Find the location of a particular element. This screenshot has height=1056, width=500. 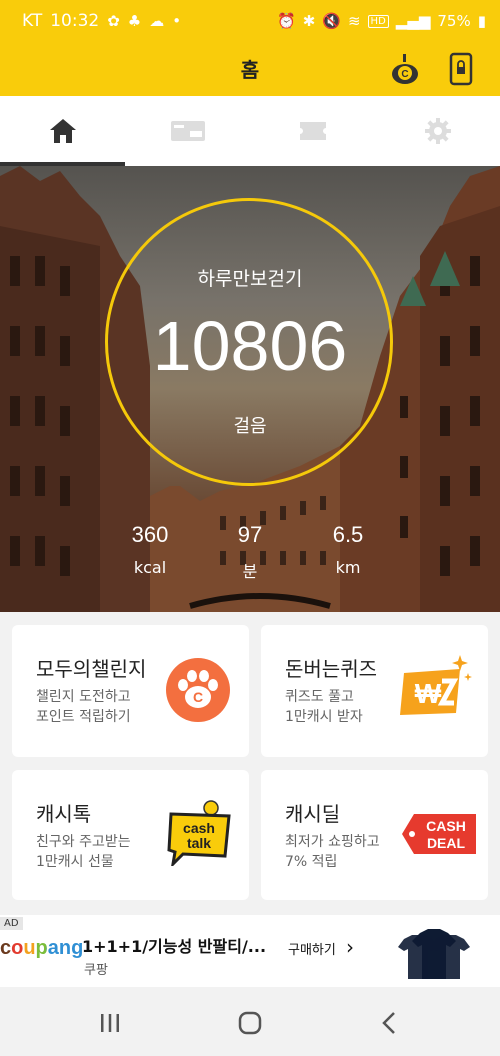

system-nav-bar is located at coordinates (250, 1022).